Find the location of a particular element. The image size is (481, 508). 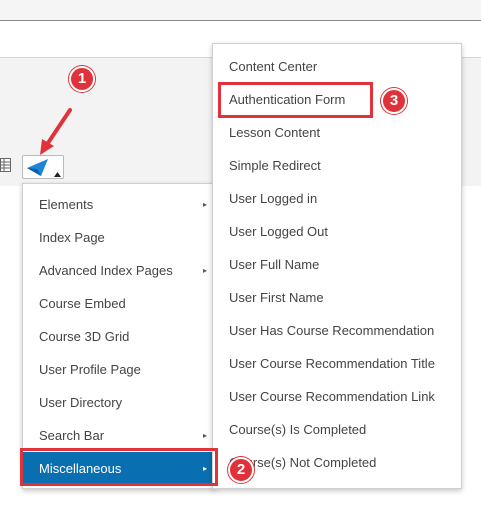

submenu-item-user-logged-out: User Logged Out is located at coordinates (337, 231).